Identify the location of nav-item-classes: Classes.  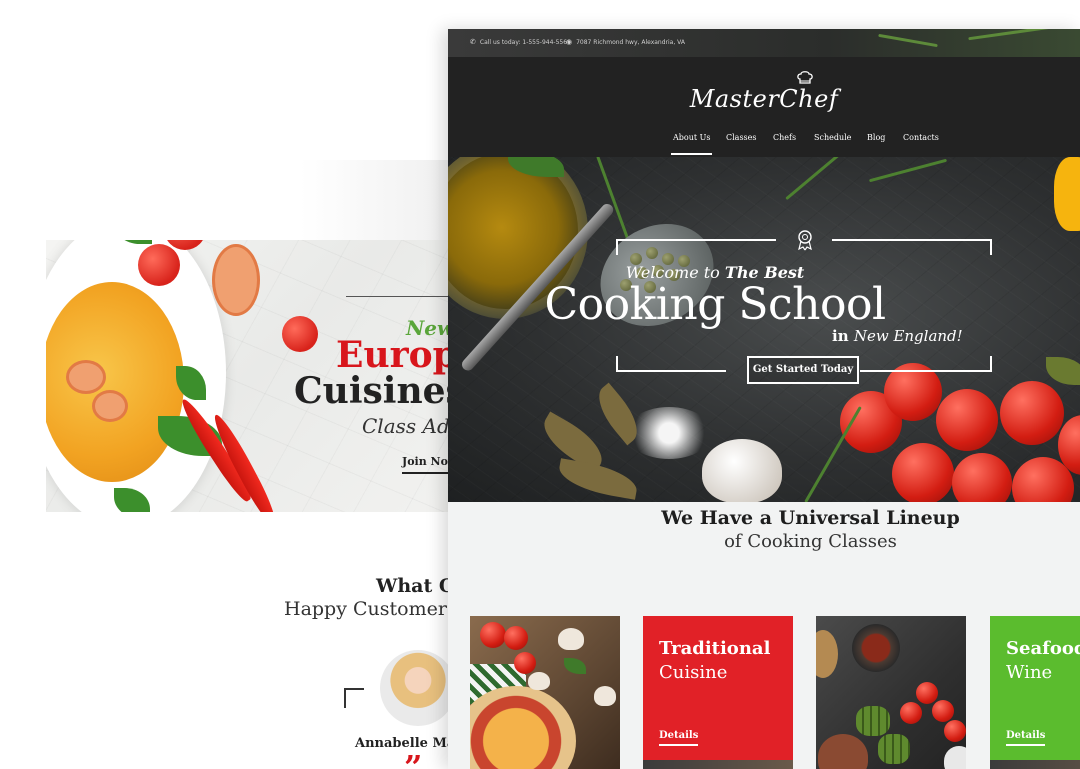
(741, 137).